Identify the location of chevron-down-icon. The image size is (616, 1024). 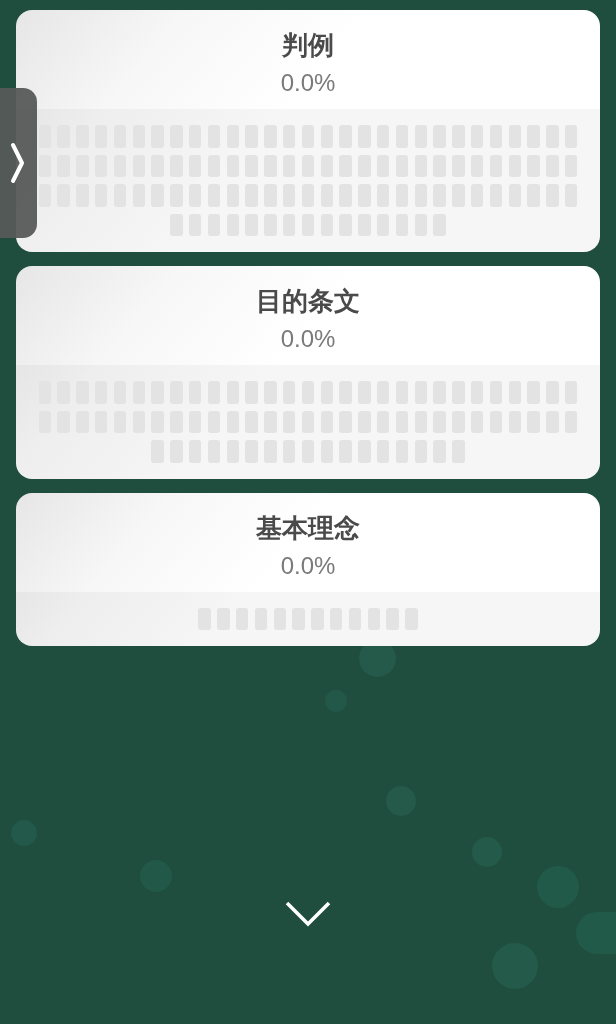
(308, 914).